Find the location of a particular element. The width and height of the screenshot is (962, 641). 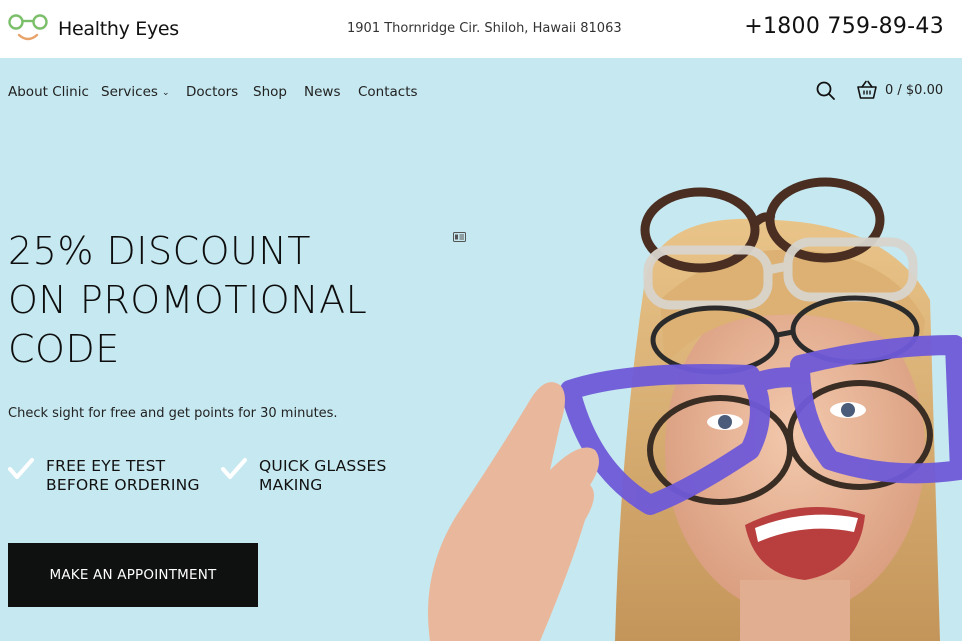

feature-line: BEFORE ORDERING is located at coordinates (123, 485).